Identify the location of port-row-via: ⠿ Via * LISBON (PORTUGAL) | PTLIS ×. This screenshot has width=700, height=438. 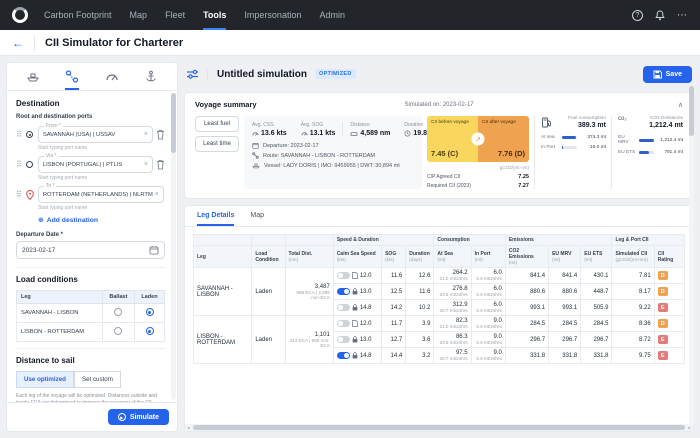
(90, 163).